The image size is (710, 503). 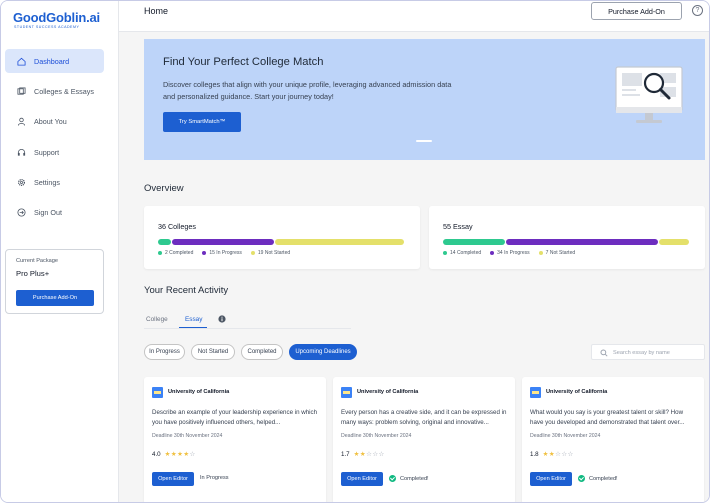 What do you see at coordinates (55, 298) in the screenshot?
I see `sidebar-purchase-addon-button: Purchase Add-On` at bounding box center [55, 298].